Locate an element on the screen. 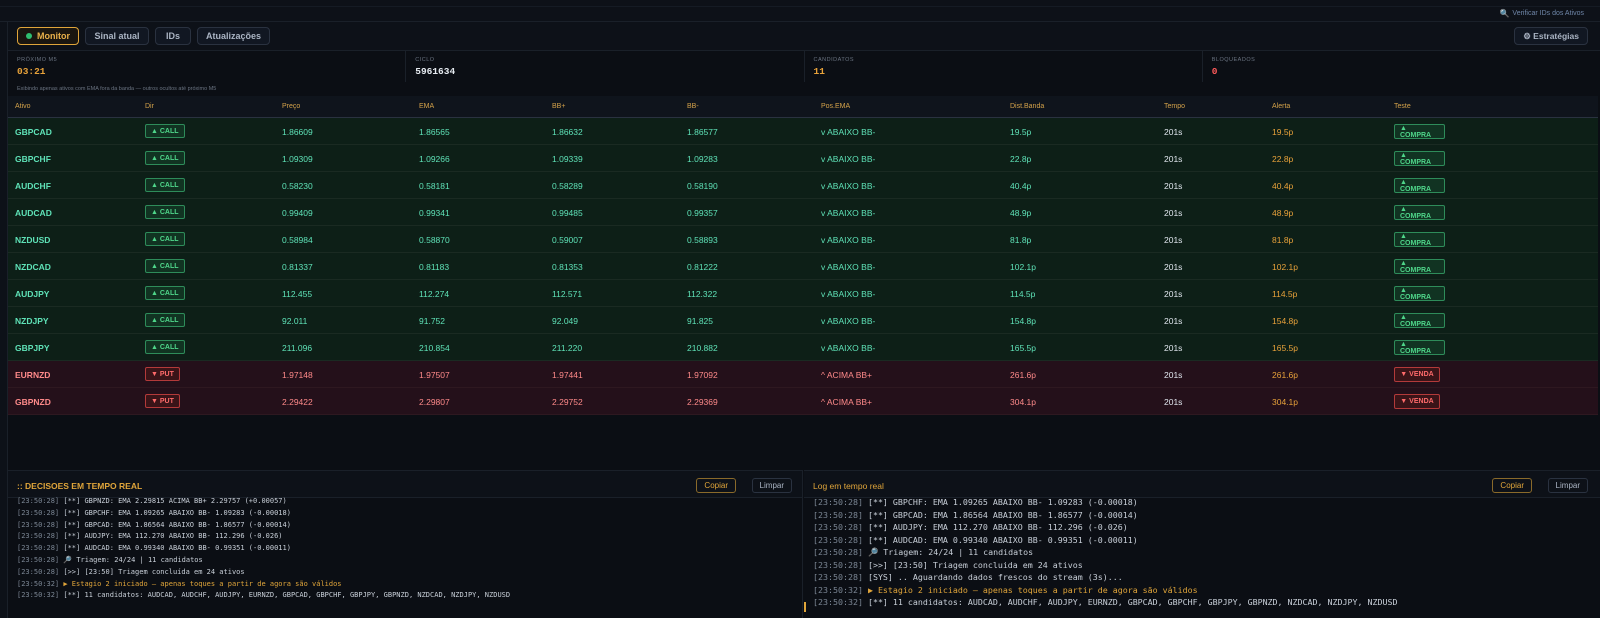  cell-bbp: 2.29752 is located at coordinates (567, 402).